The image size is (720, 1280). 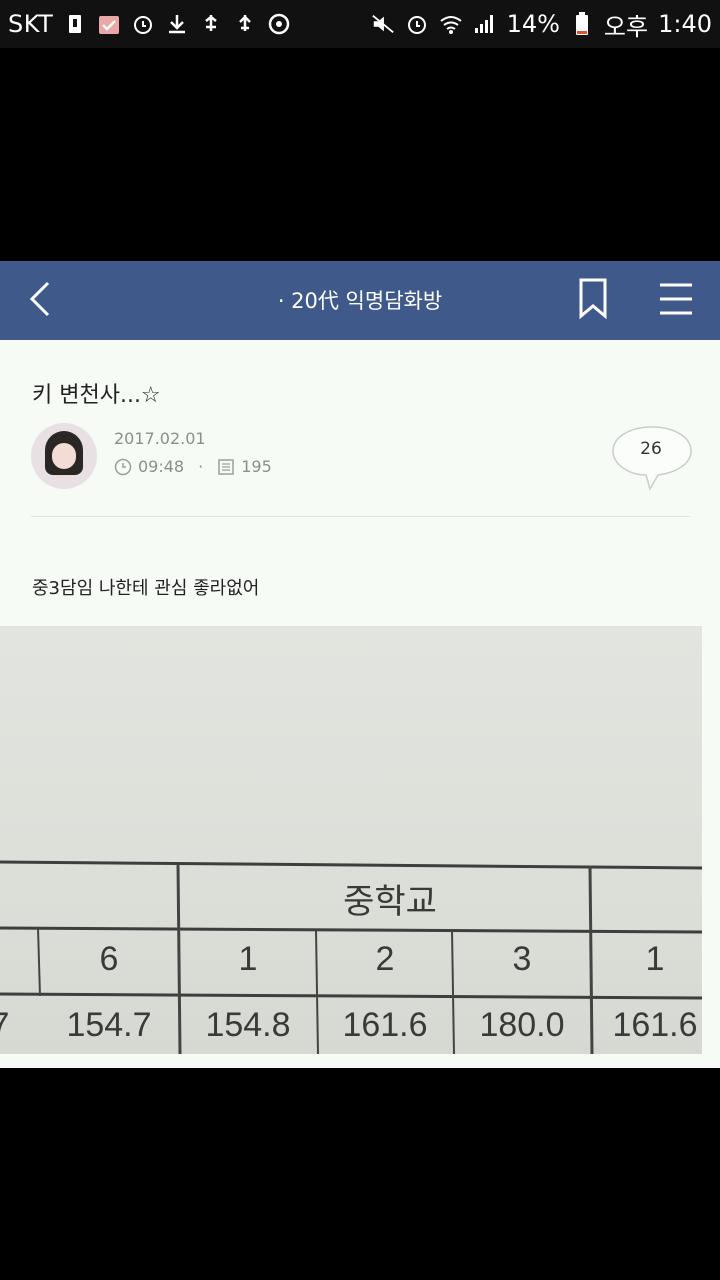 What do you see at coordinates (485, 24) in the screenshot?
I see `signal-icon` at bounding box center [485, 24].